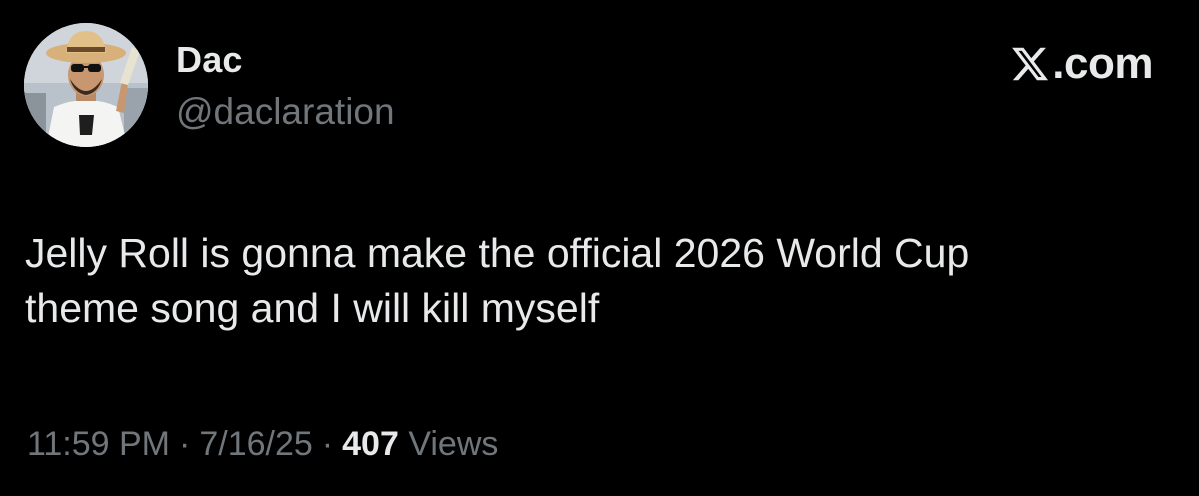 This screenshot has width=1199, height=496. Describe the element at coordinates (209, 60) in the screenshot. I see `display-name: Dac` at that location.